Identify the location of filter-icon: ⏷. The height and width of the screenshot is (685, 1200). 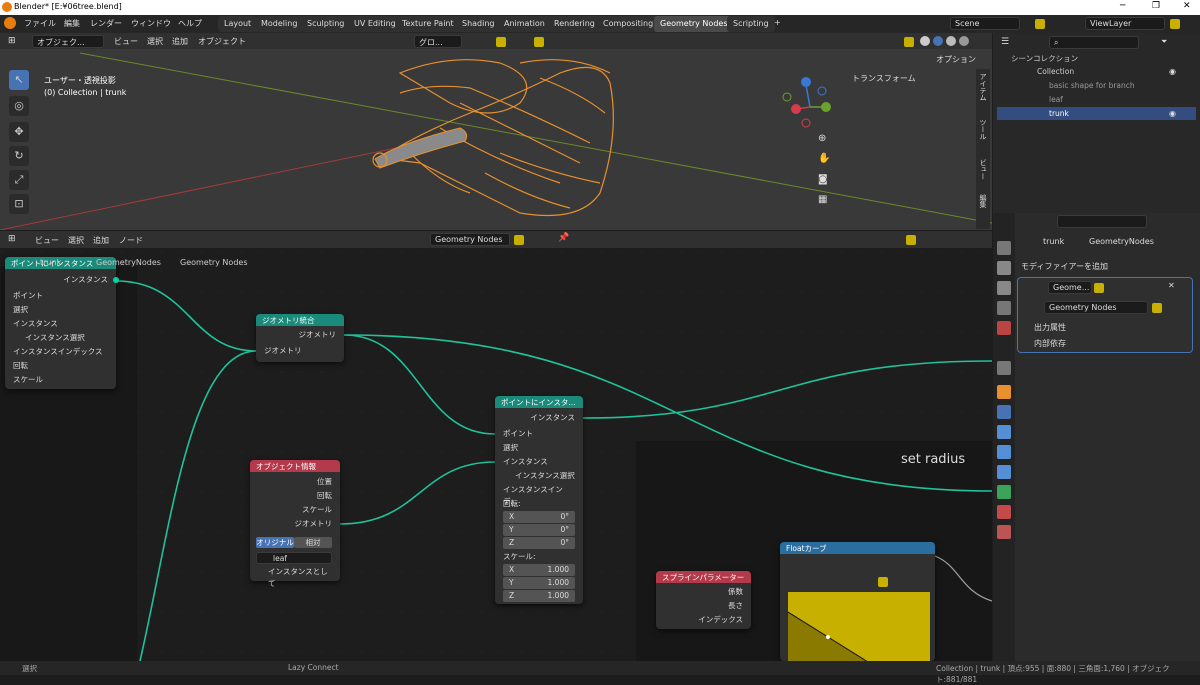
(1164, 42).